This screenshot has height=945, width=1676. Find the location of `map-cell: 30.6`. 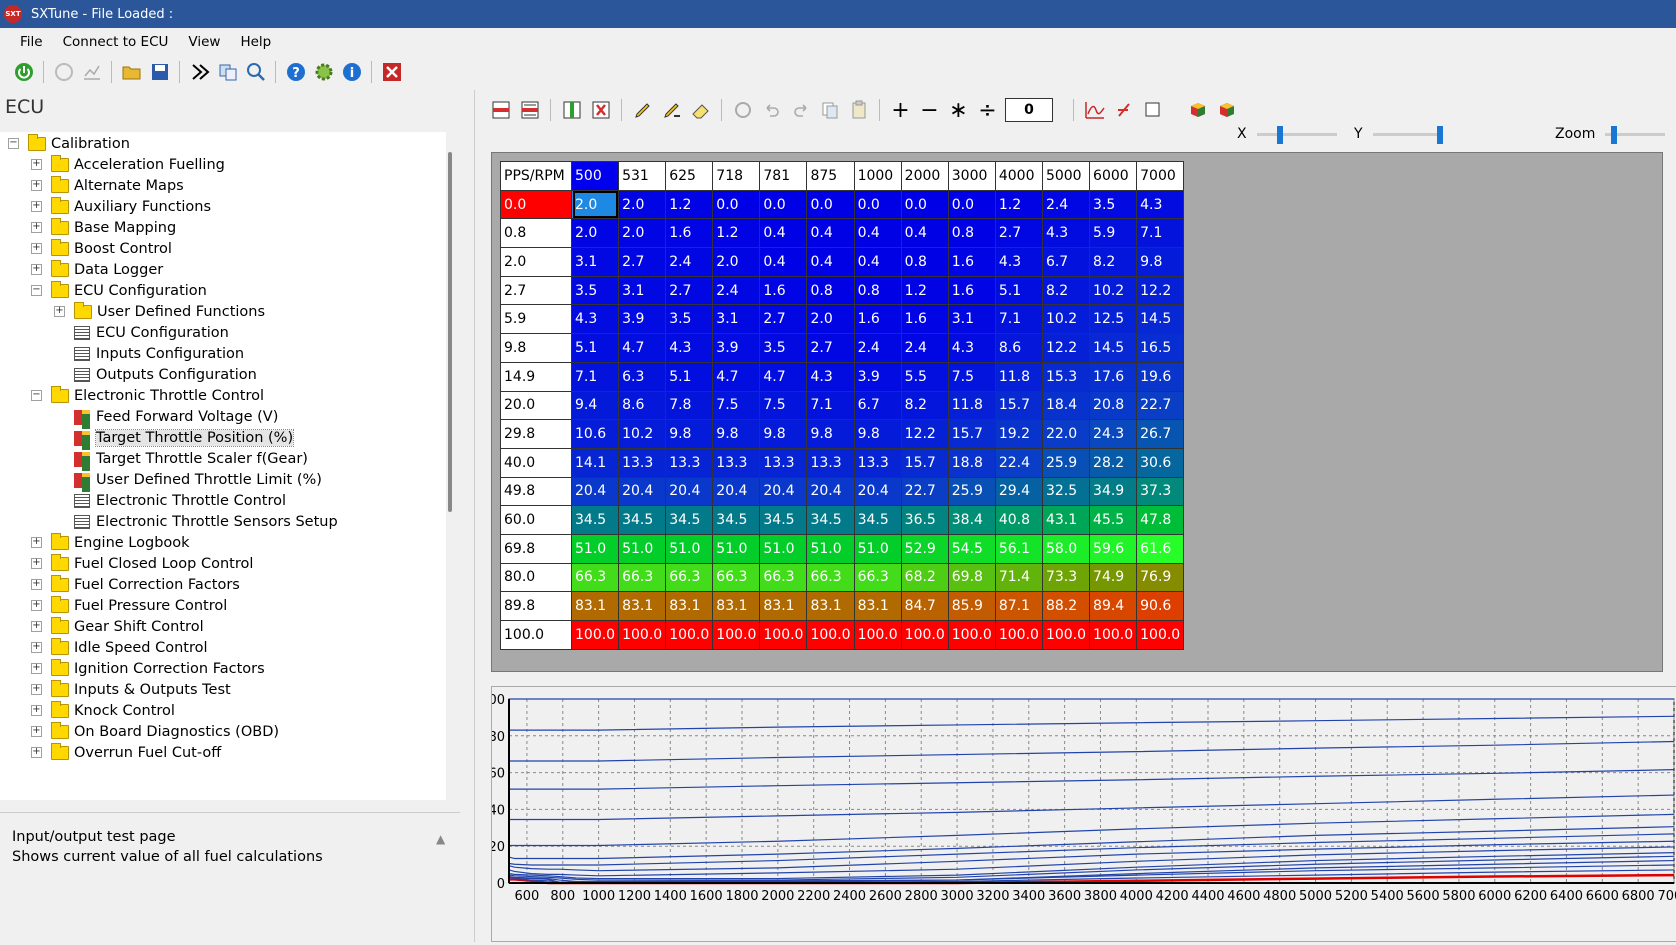

map-cell: 30.6 is located at coordinates (1160, 462).